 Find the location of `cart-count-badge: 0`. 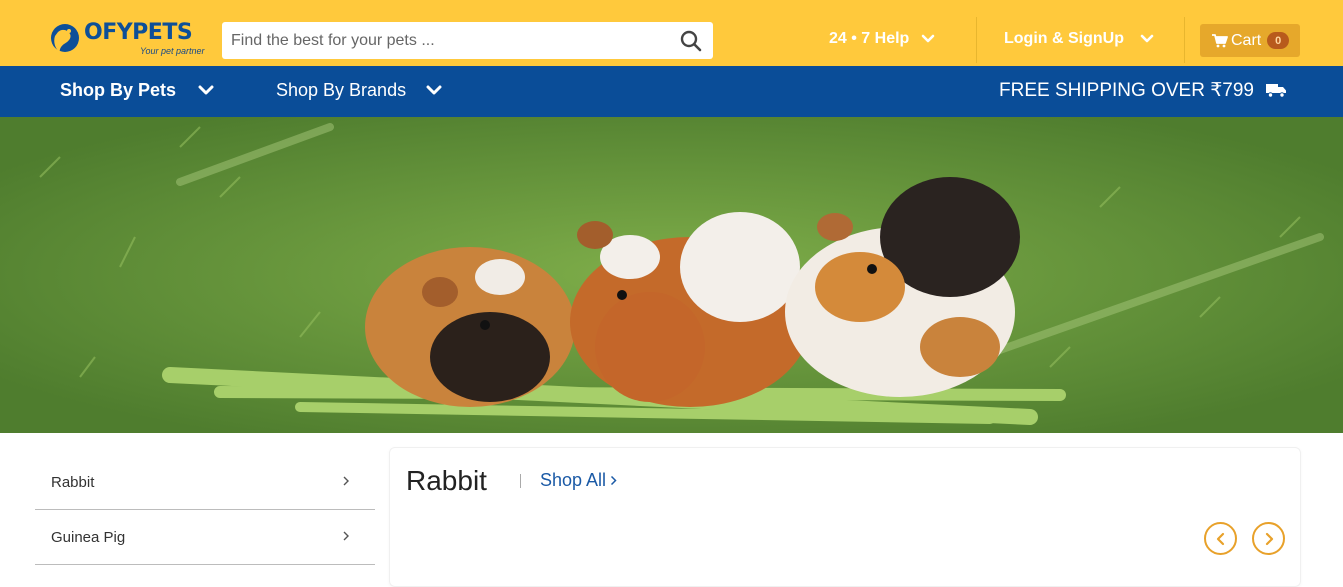

cart-count-badge: 0 is located at coordinates (1278, 40).